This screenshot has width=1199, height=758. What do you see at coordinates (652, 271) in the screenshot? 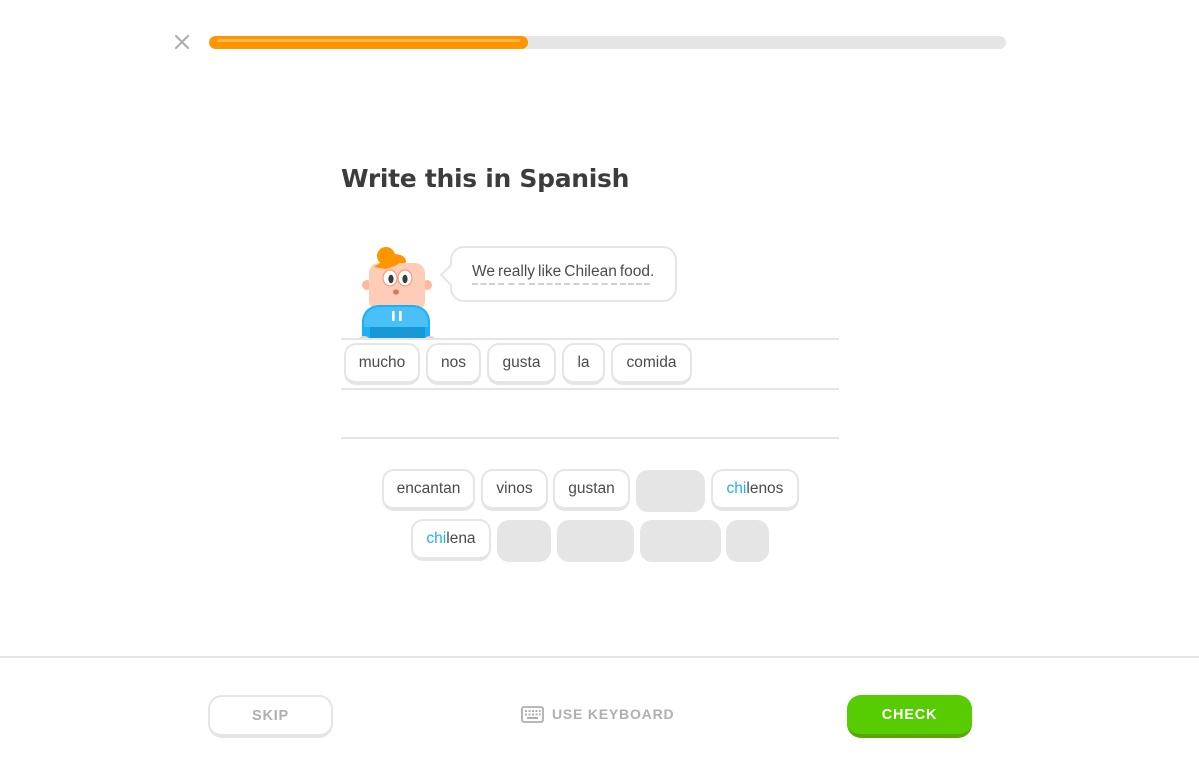
I see `prompt-punctuation: .` at bounding box center [652, 271].